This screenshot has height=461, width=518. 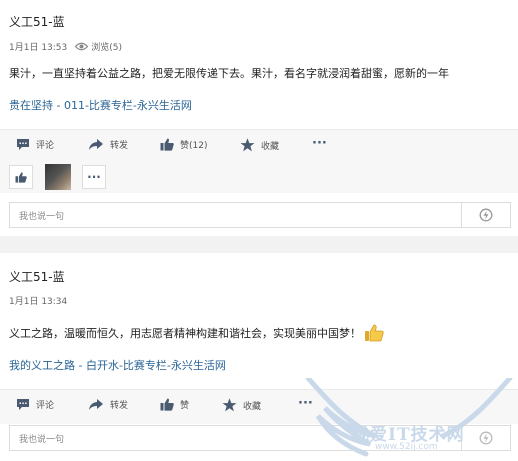 I want to click on likers-more-button: ···, so click(x=94, y=177).